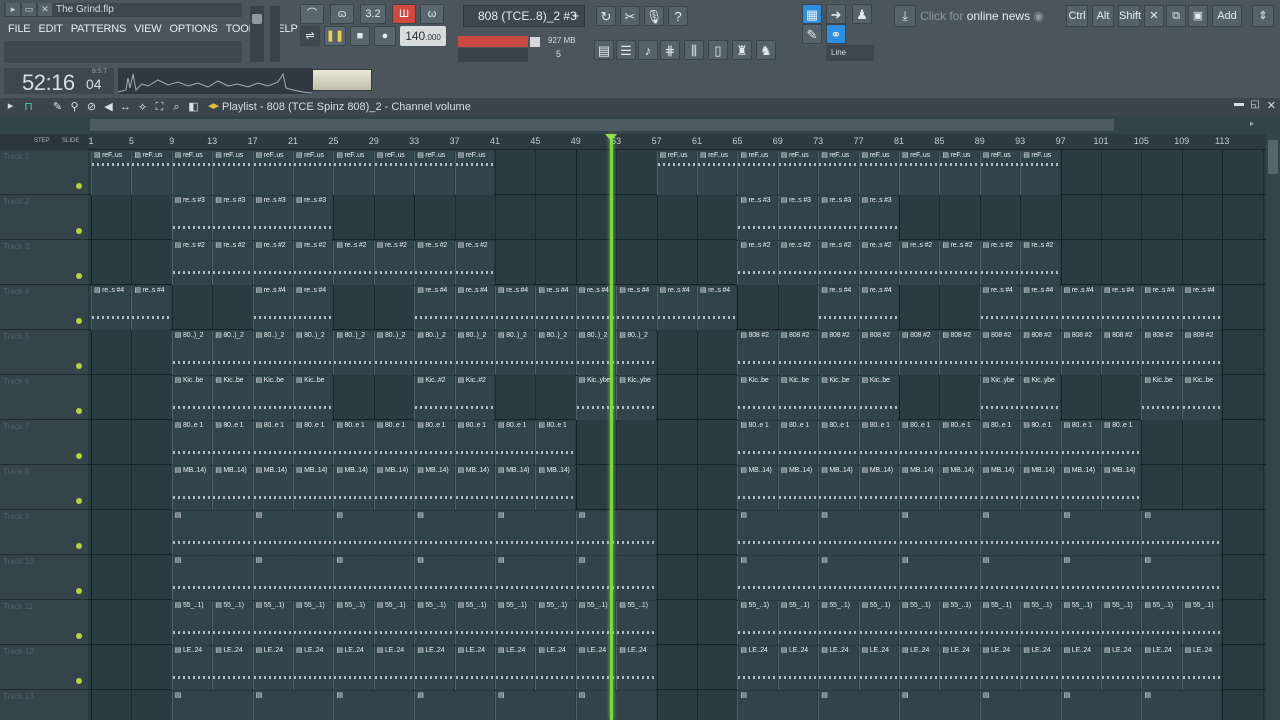 The image size is (1280, 720). I want to click on playlist-icon: ⋕, so click(670, 50).